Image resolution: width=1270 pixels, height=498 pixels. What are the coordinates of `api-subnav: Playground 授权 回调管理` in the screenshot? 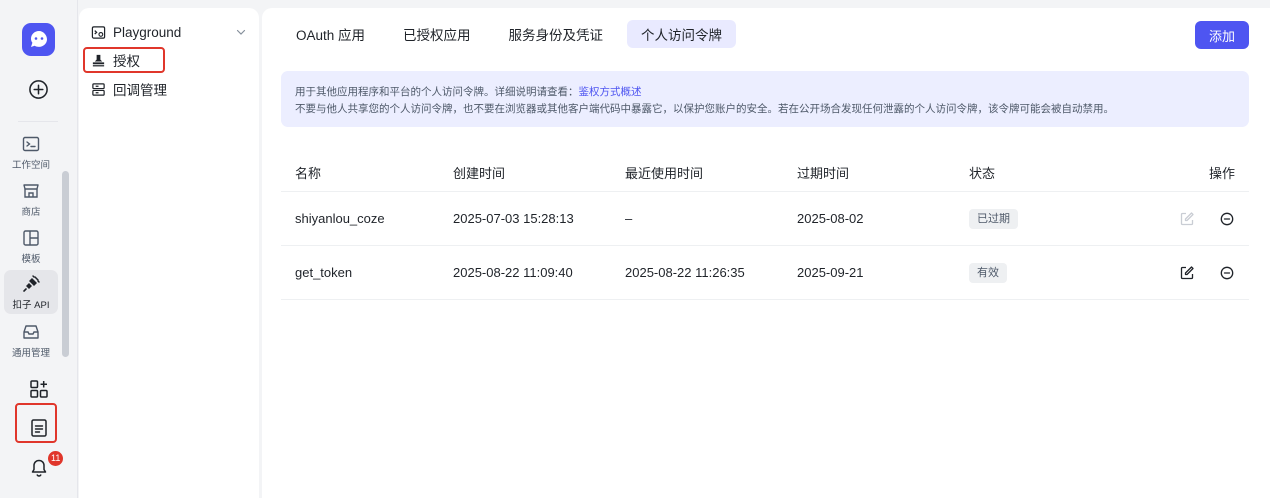 It's located at (169, 253).